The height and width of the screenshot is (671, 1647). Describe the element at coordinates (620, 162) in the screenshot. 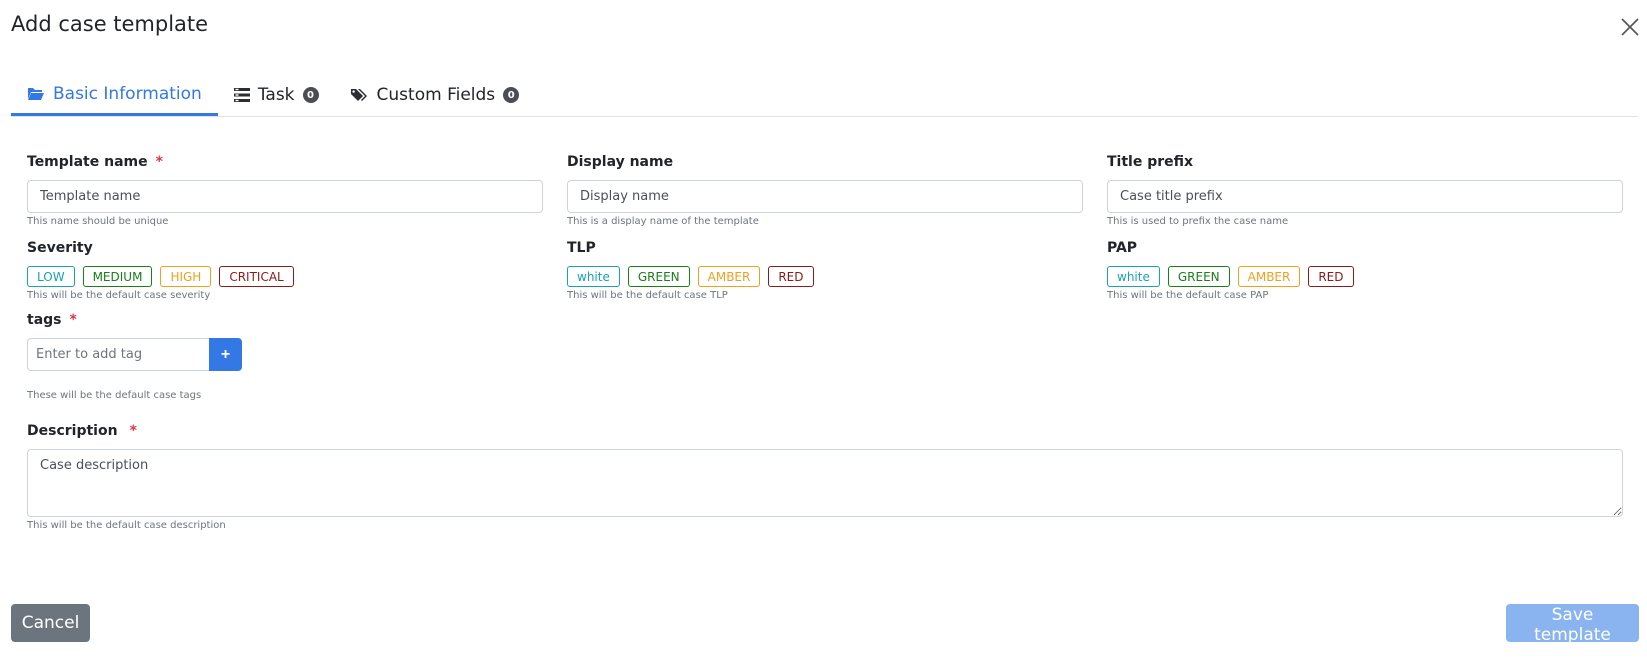

I see `display-name-label: Display name` at that location.